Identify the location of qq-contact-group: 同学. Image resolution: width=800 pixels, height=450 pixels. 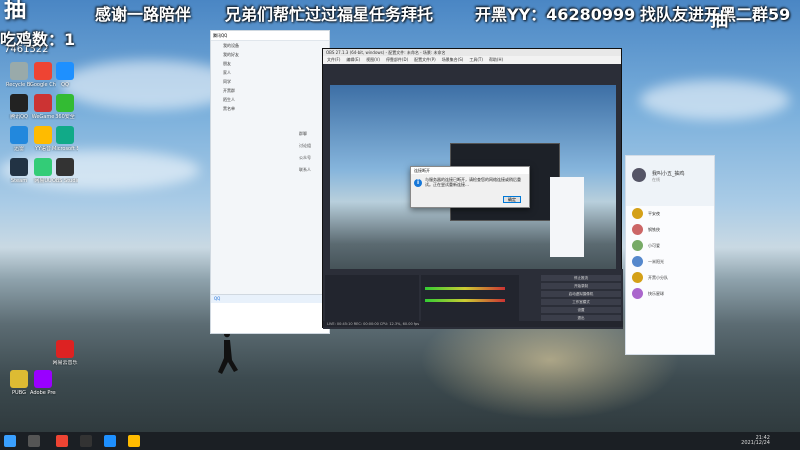
(270, 81).